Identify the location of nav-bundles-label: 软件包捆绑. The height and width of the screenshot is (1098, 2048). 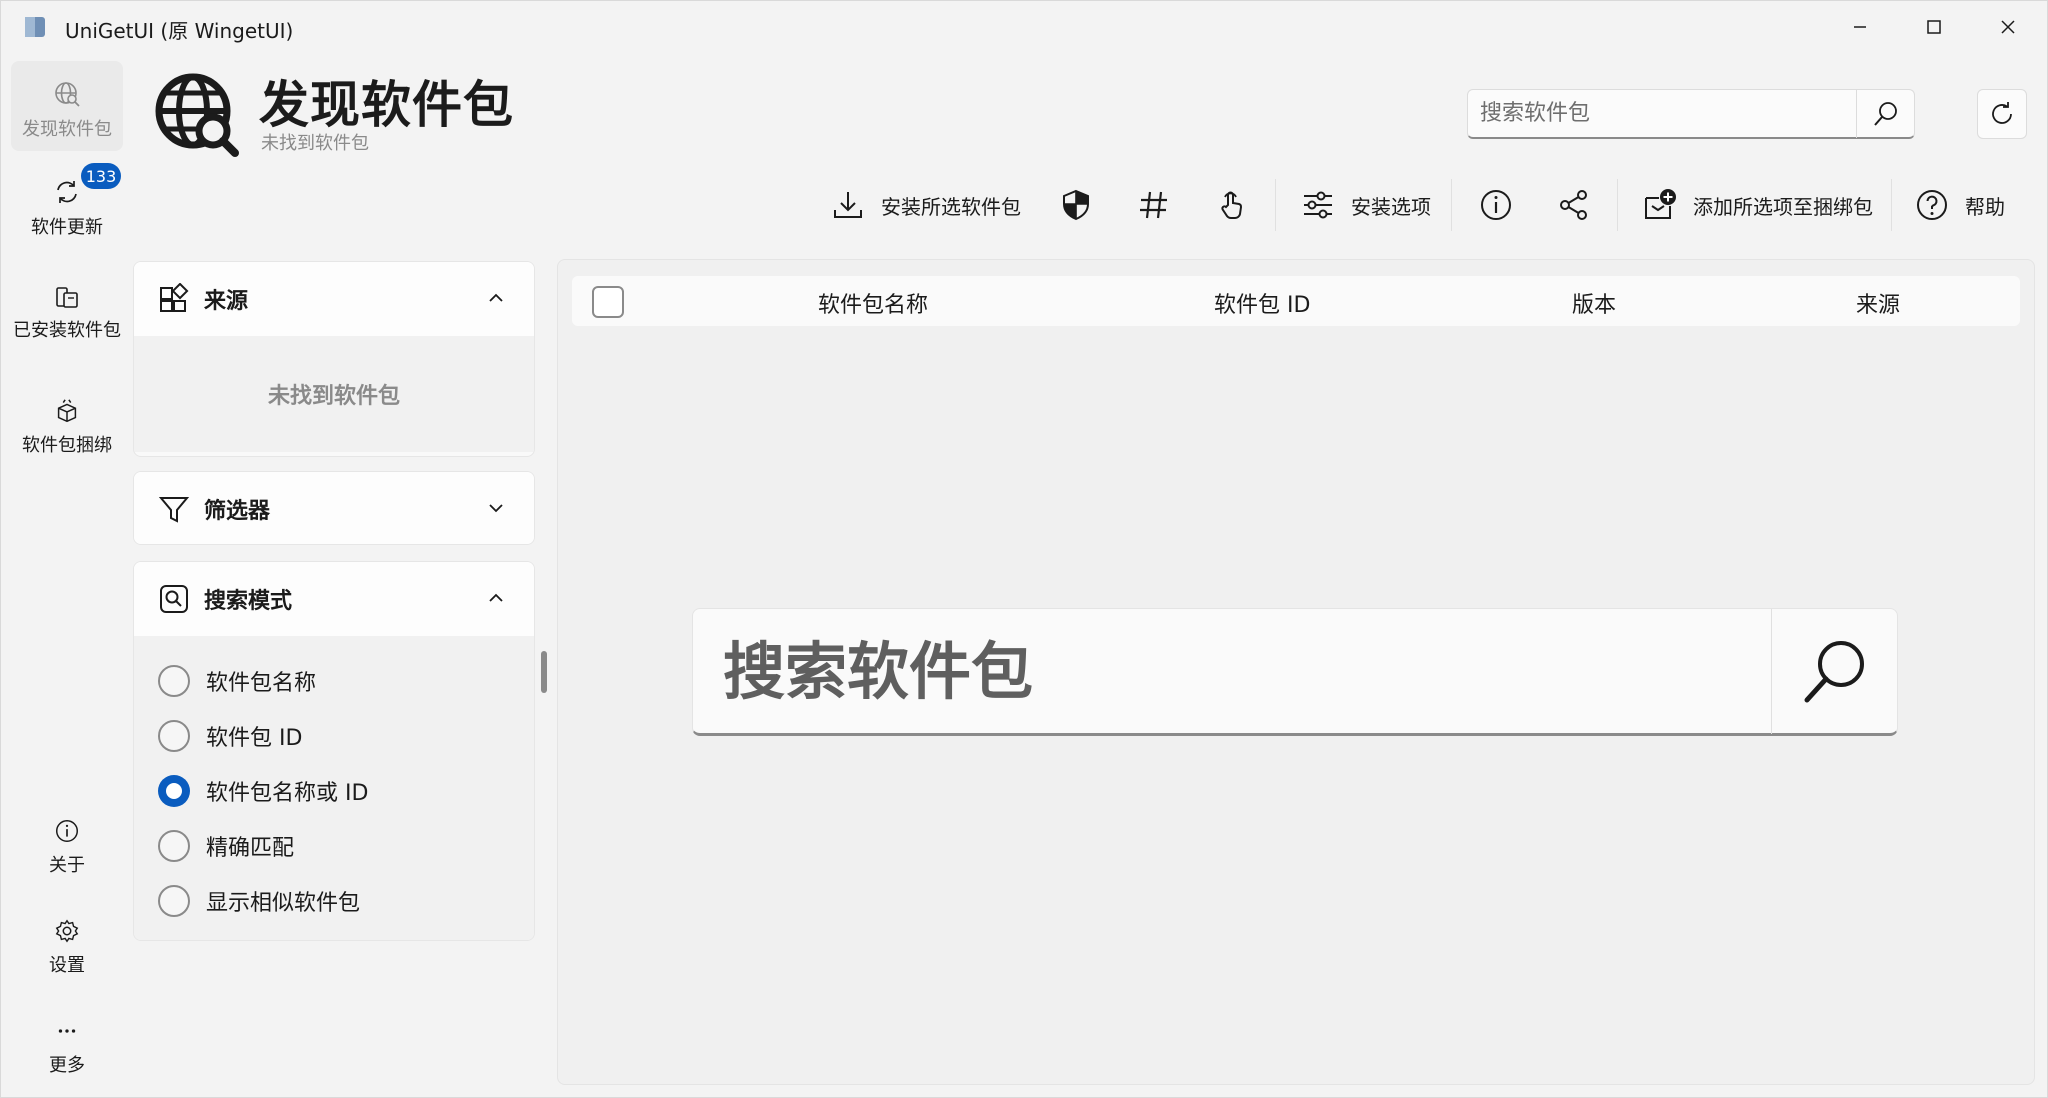
(67, 445).